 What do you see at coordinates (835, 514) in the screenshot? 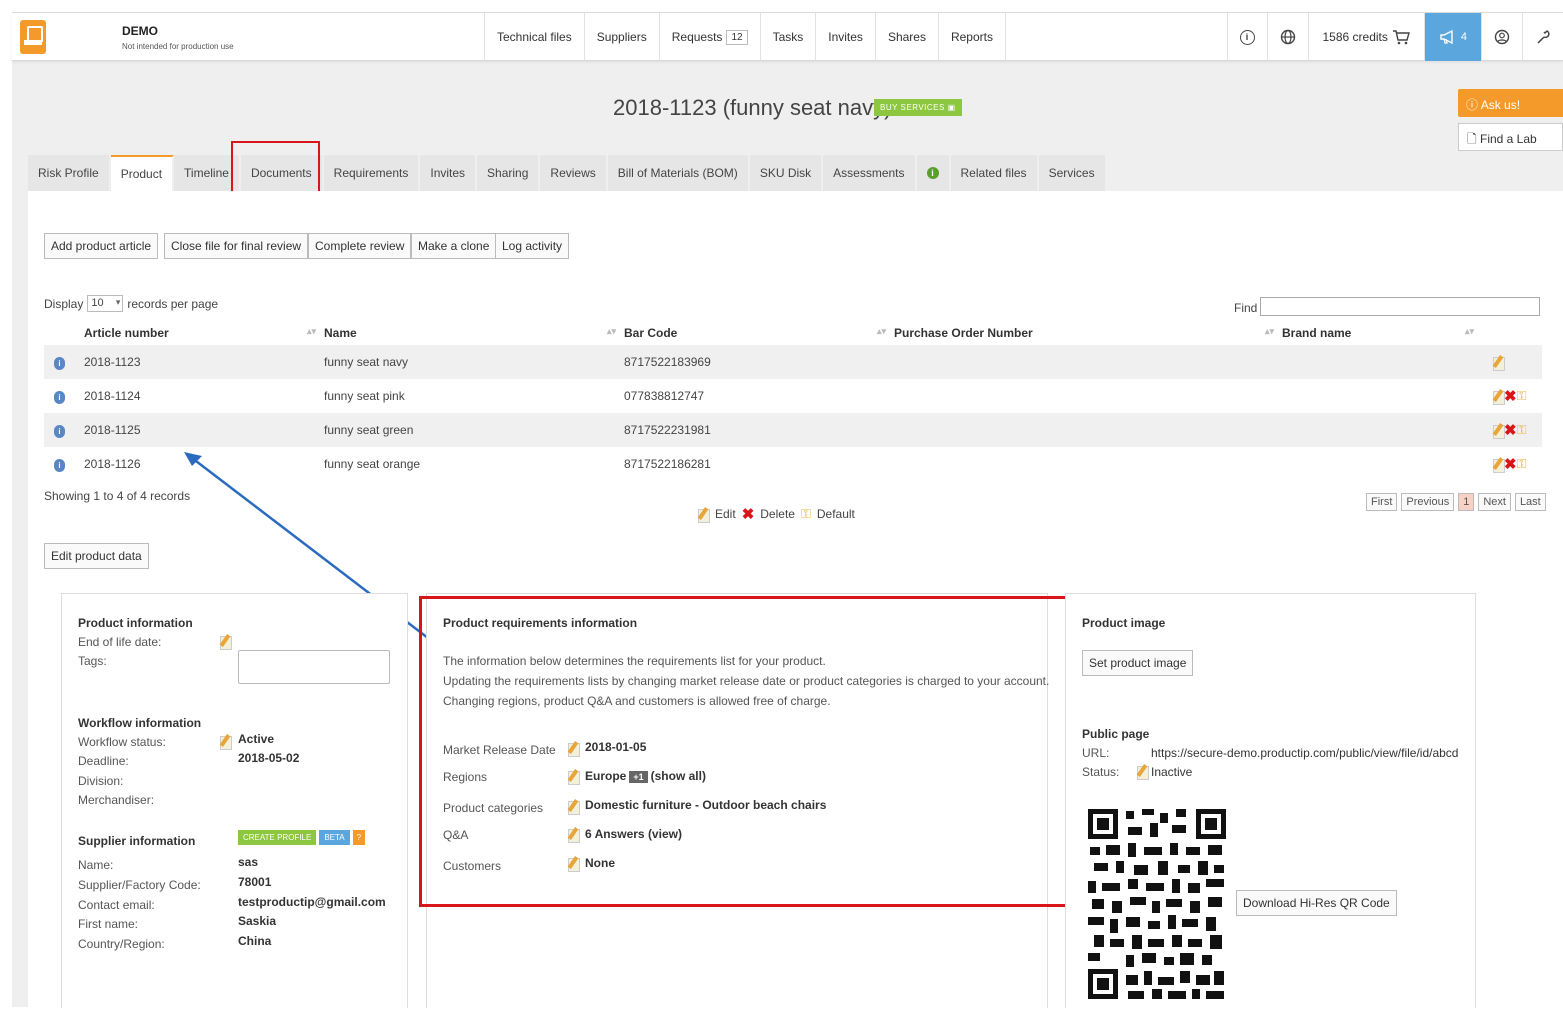
I see `legend-default-label: Default` at bounding box center [835, 514].